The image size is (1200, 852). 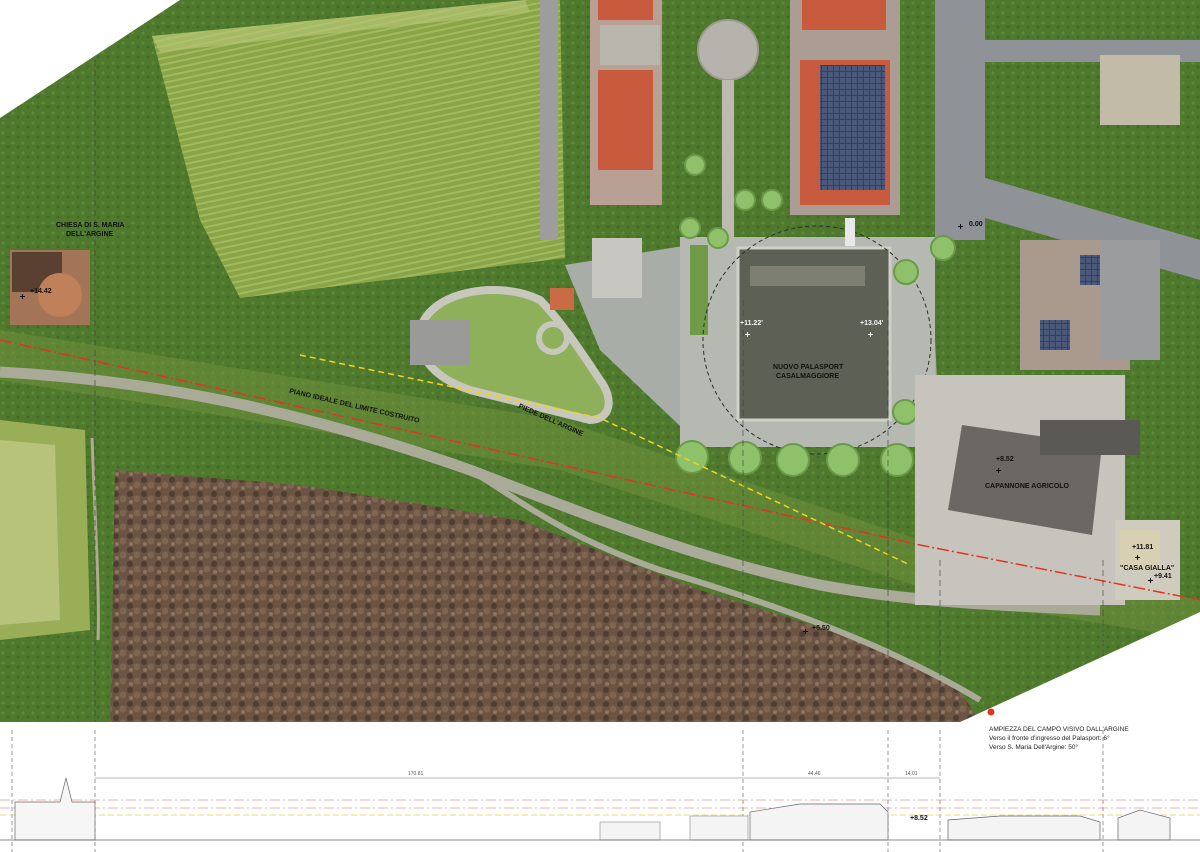 What do you see at coordinates (821, 628) in the screenshot?
I see `elevation-road: +6.50` at bounding box center [821, 628].